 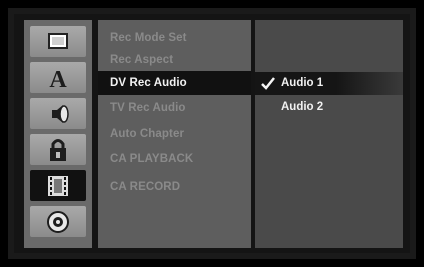 I want to click on category-display, so click(x=58, y=41).